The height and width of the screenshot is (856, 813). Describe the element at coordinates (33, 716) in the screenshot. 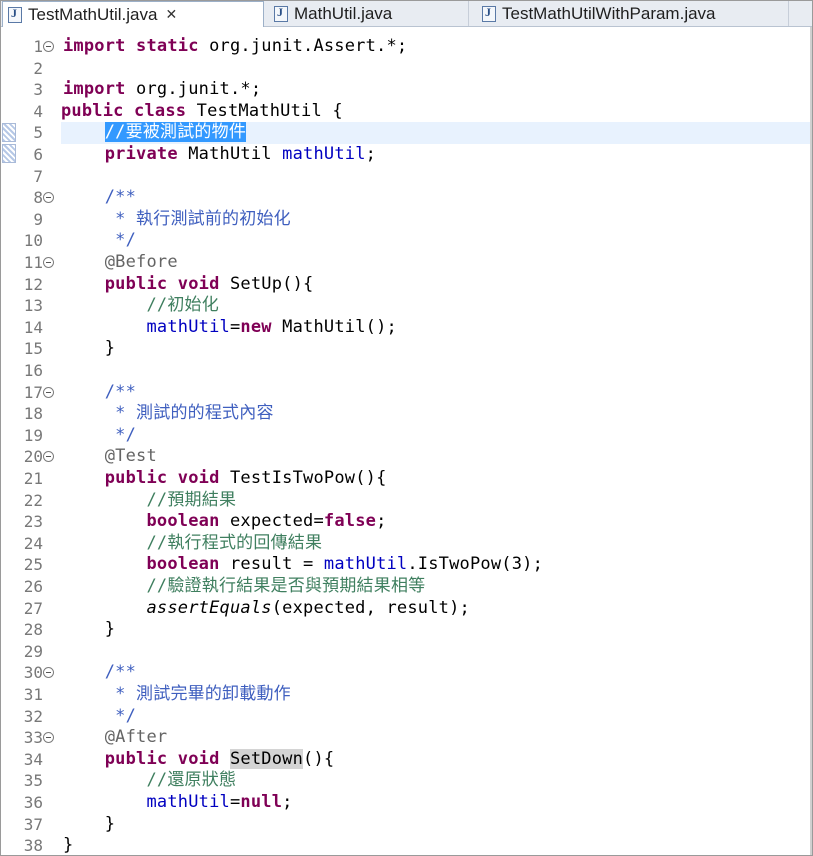

I see `line-number: 32` at that location.